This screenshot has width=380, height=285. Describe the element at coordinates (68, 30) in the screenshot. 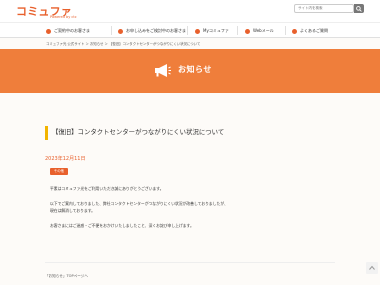

I see `nav-item-current-customers: ご契約中のお客さま` at that location.